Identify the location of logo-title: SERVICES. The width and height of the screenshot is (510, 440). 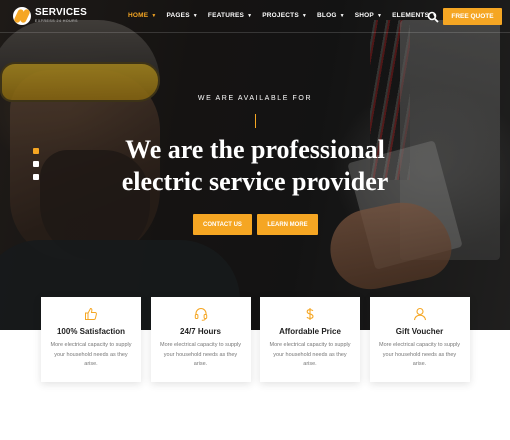
(61, 12).